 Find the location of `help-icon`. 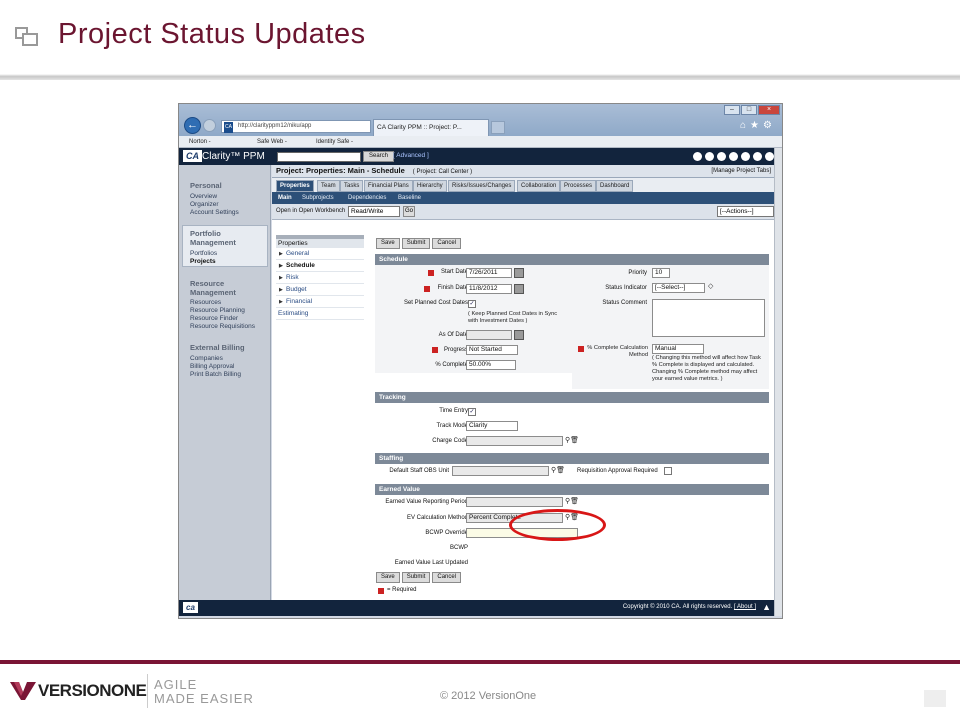

help-icon is located at coordinates (745, 156).